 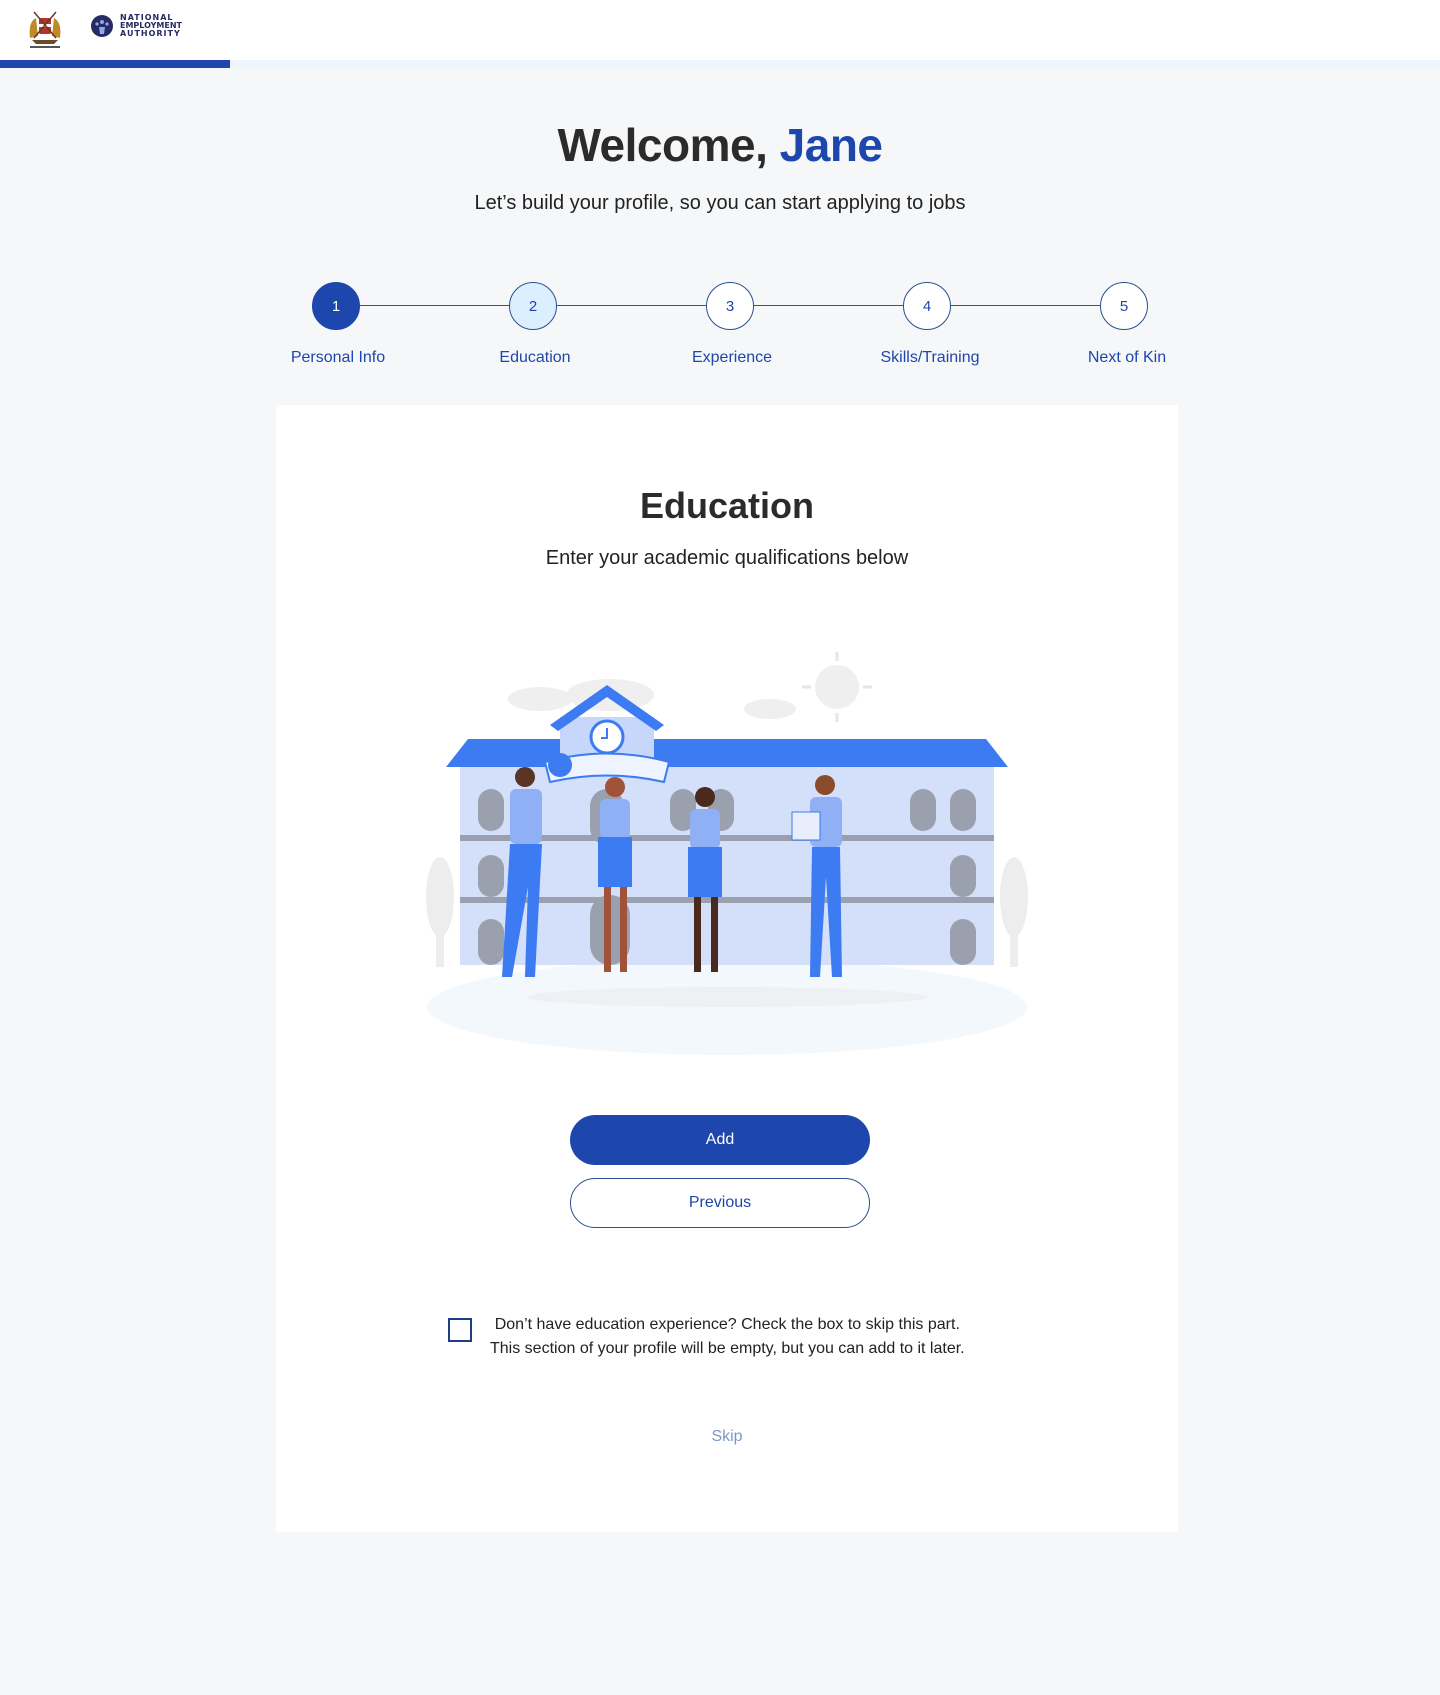 I want to click on kenya-coat-of-arms-logo, so click(x=45, y=29).